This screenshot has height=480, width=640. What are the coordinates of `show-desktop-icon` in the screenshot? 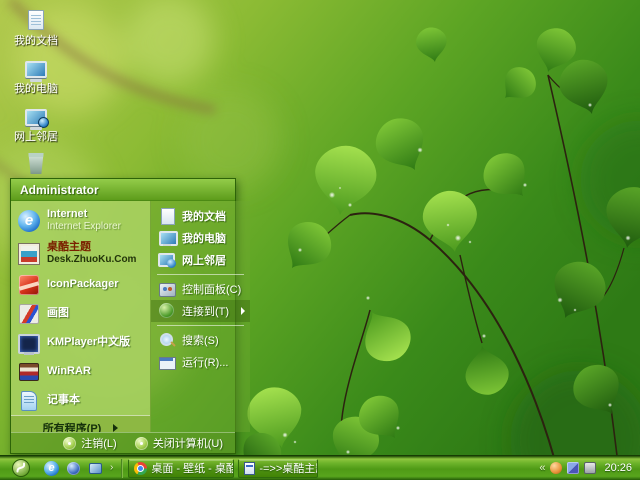 It's located at (95, 468).